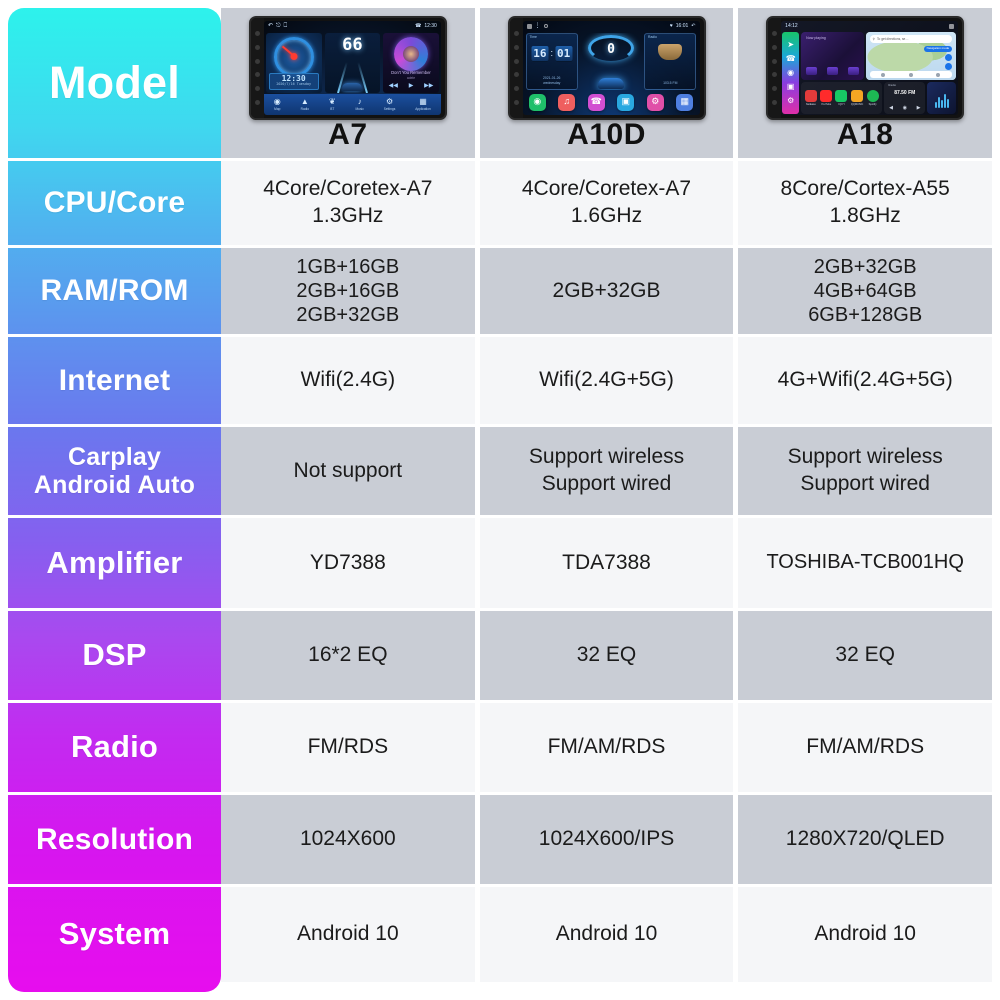 This screenshot has width=1000, height=1000. I want to click on status-right-a7: ☎ 12:30, so click(426, 26).